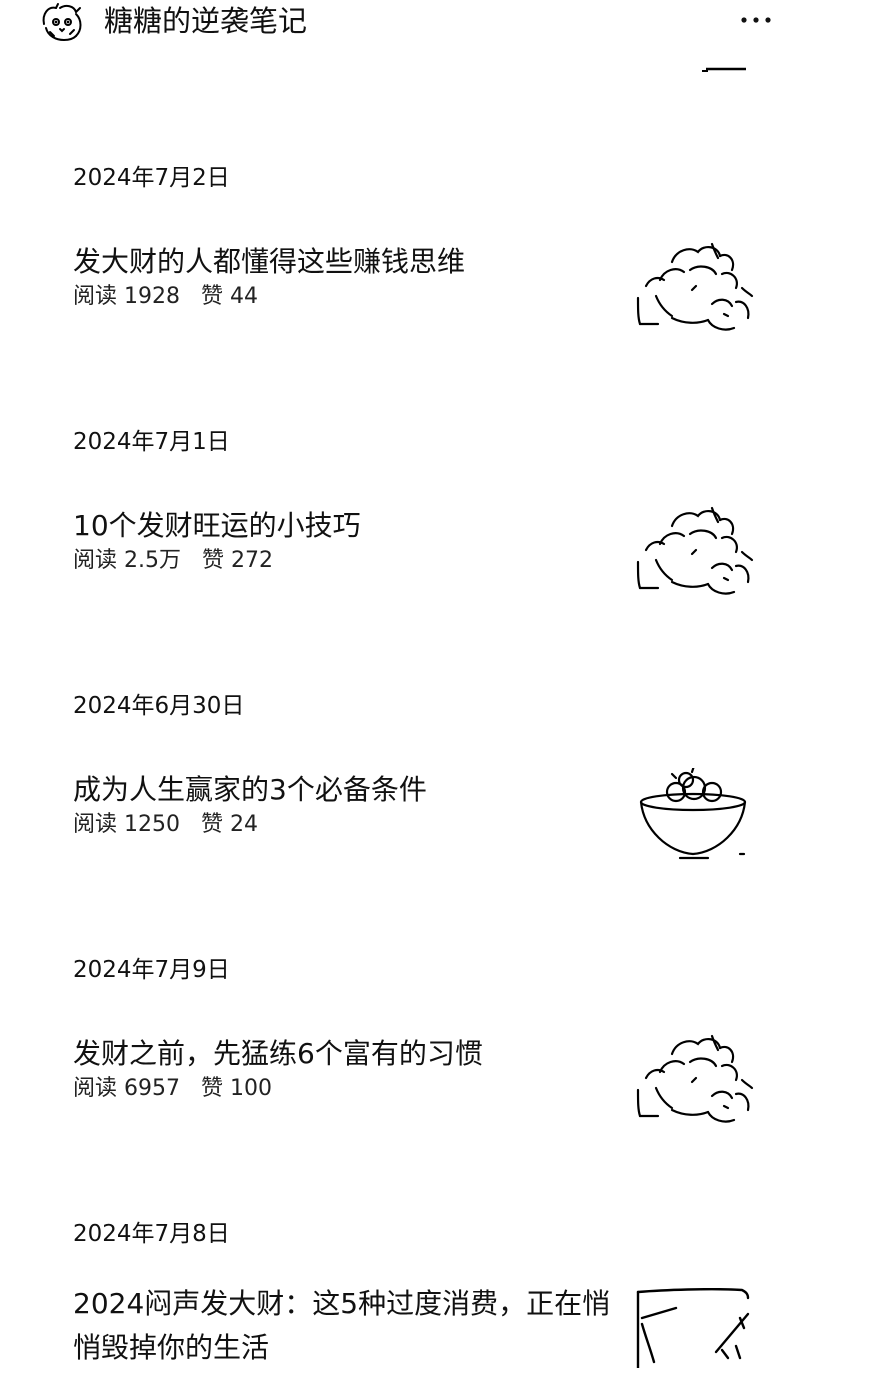 The image size is (878, 1380). I want to click on article-date: 2024年7月2日, so click(151, 178).